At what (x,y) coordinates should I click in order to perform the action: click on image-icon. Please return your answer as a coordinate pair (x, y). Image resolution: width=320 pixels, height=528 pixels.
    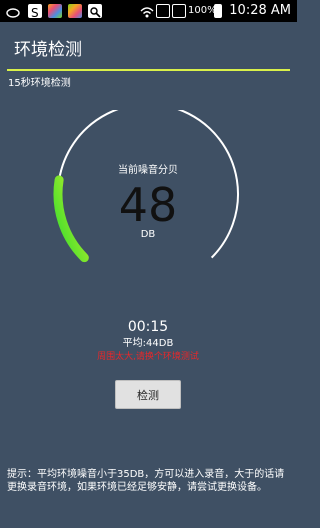
    Looking at the image, I should click on (95, 11).